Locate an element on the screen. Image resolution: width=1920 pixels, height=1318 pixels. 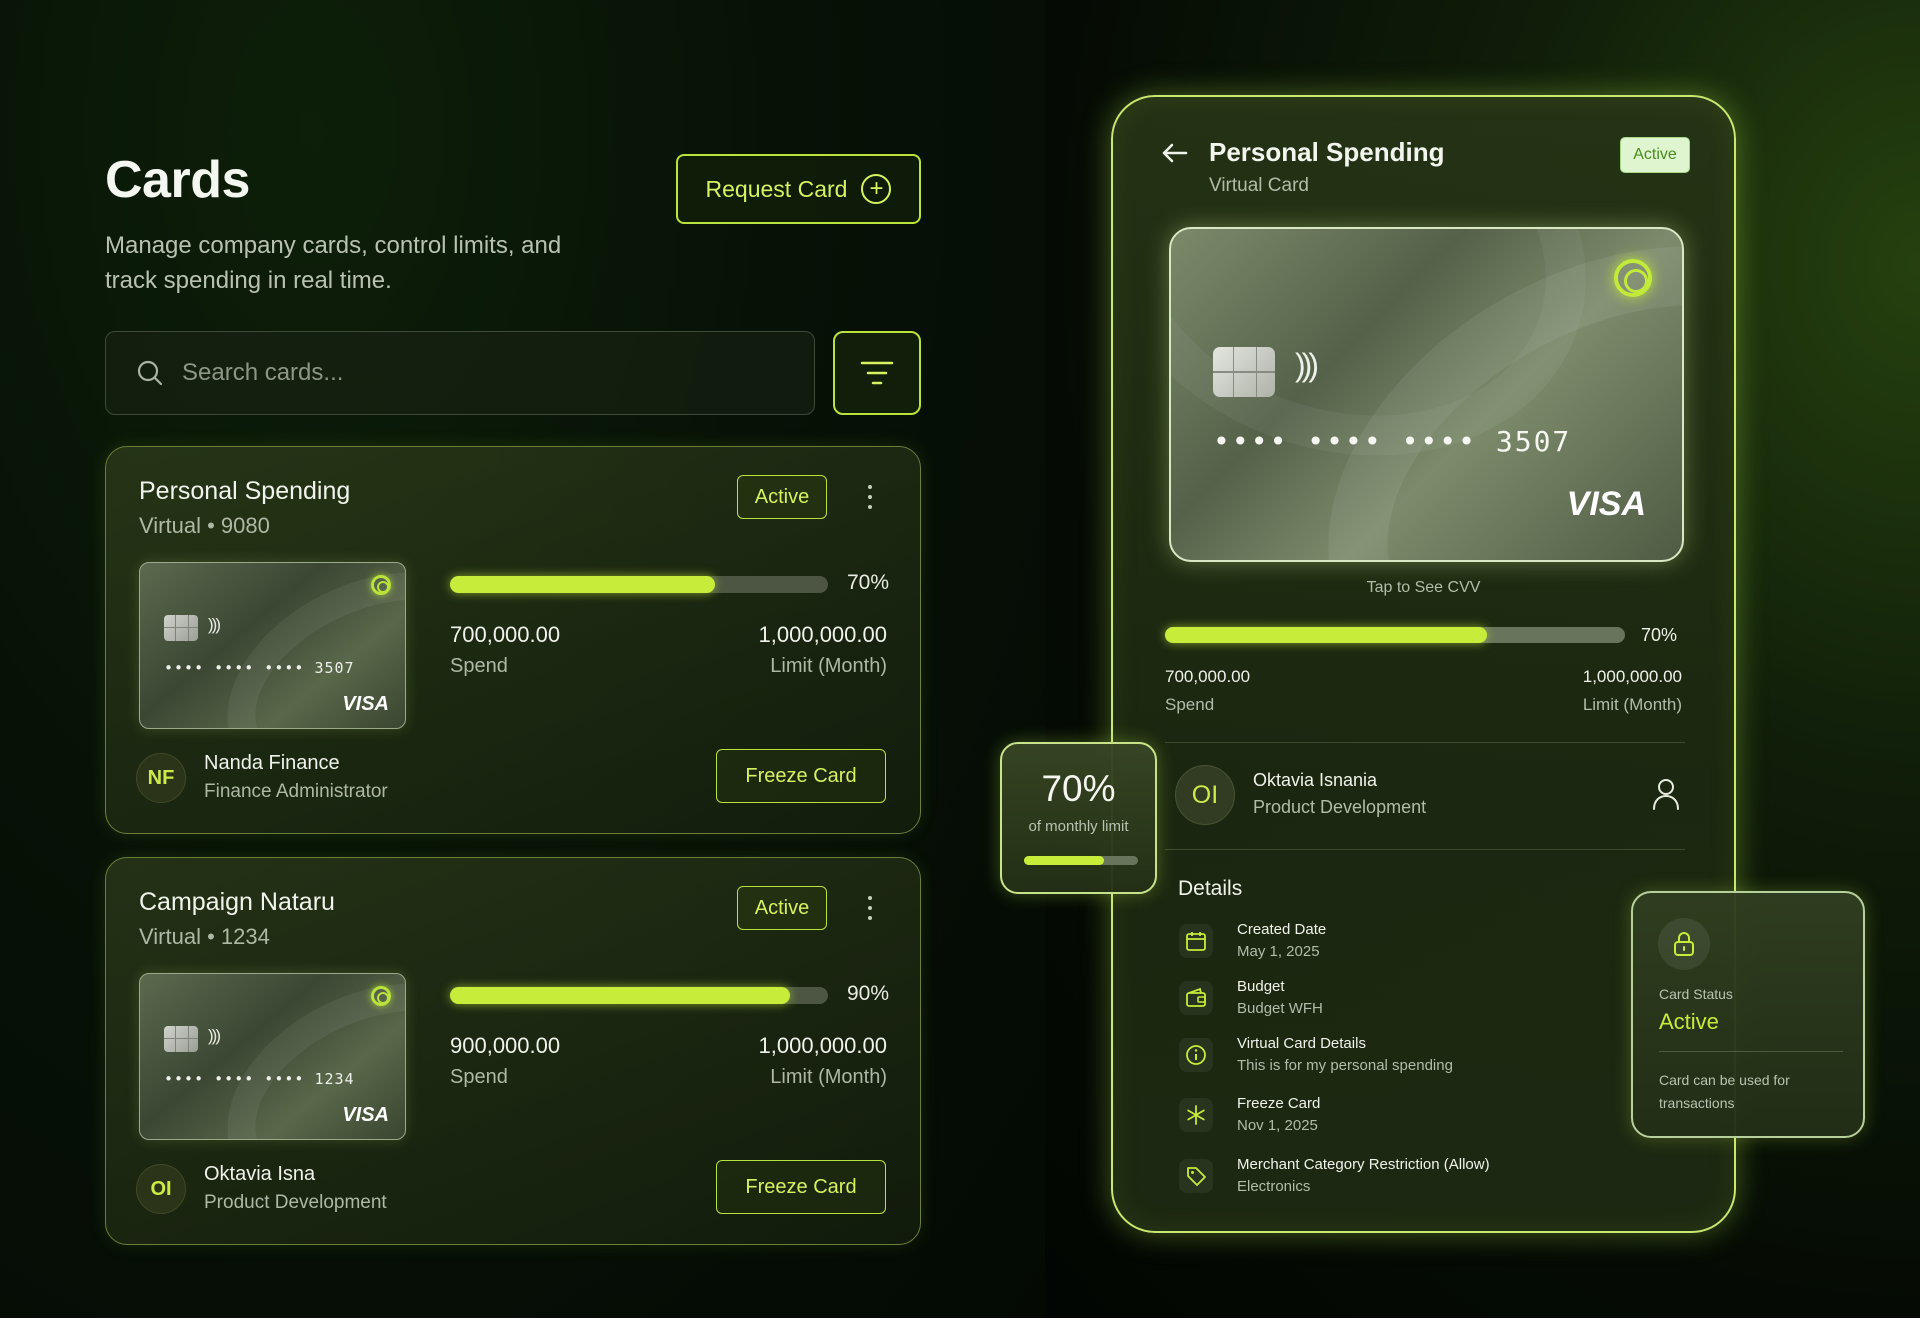
search-icon is located at coordinates (150, 373).